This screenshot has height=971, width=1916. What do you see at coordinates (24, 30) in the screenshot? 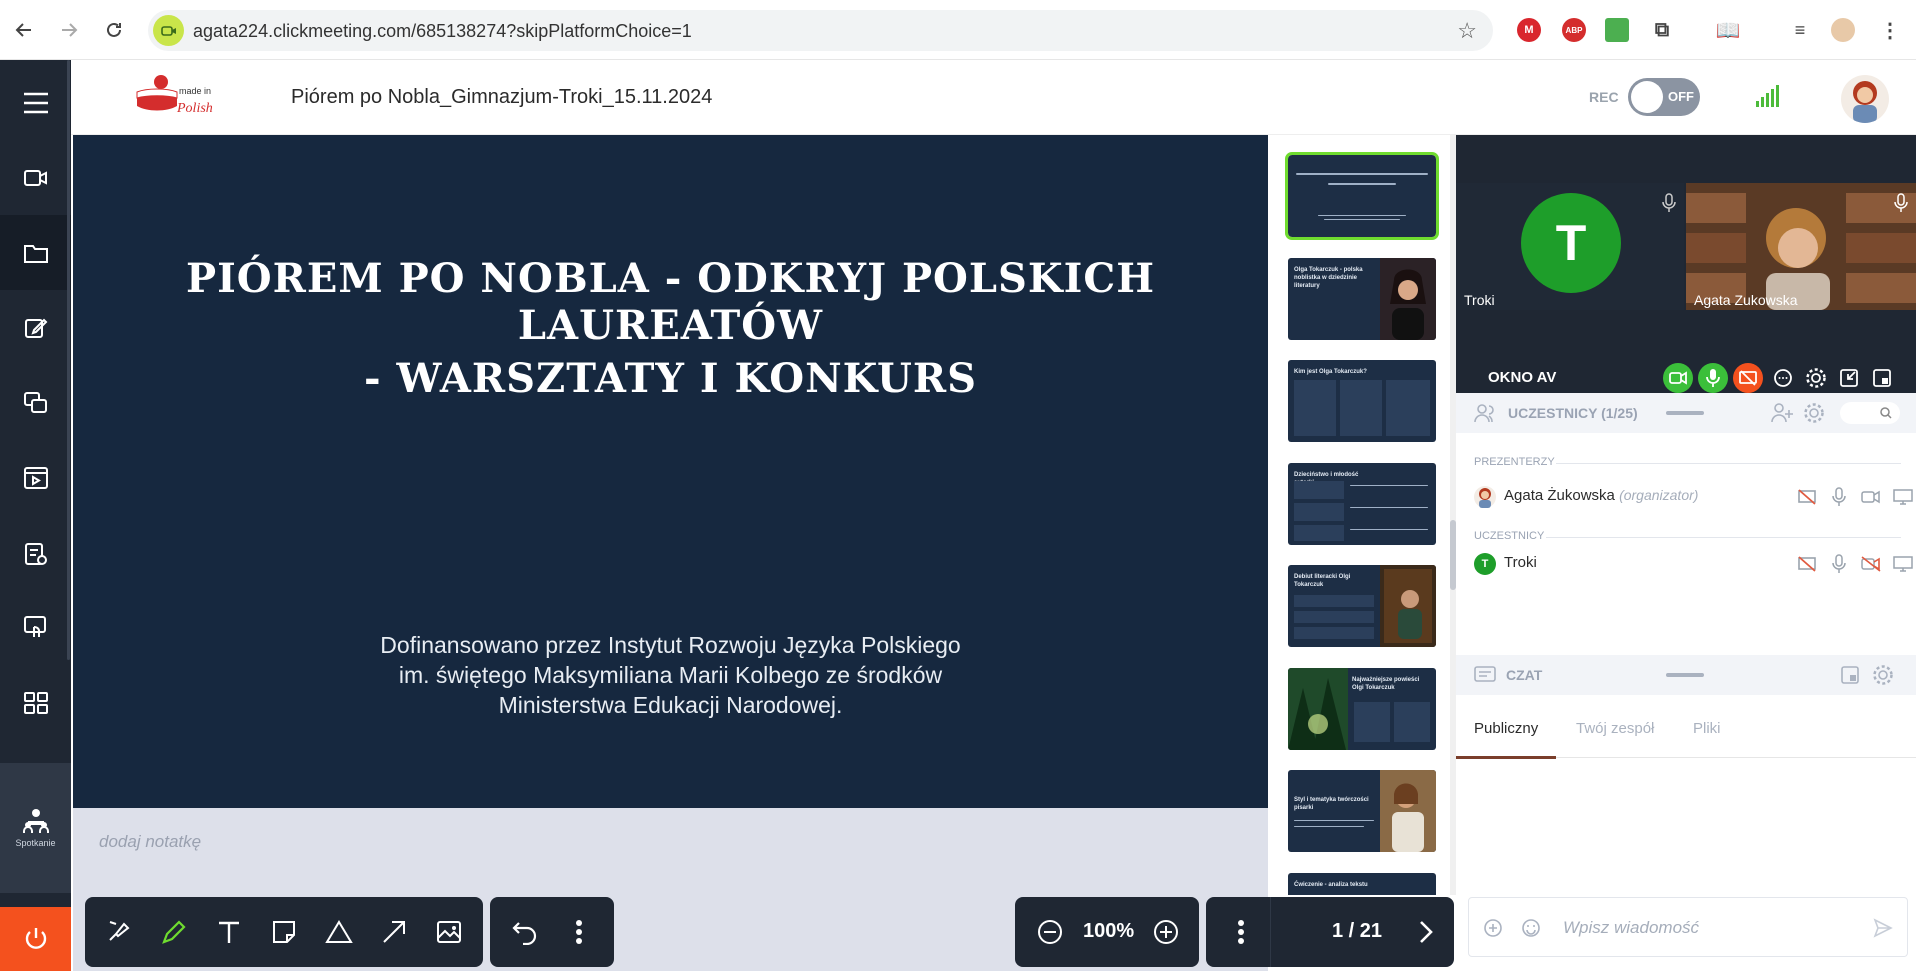
I see `back-icon` at bounding box center [24, 30].